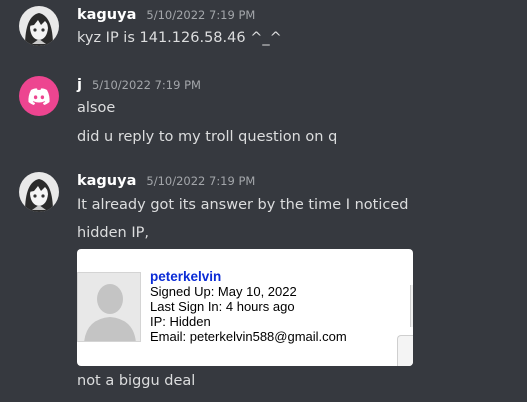 This screenshot has height=402, width=527. Describe the element at coordinates (405, 350) in the screenshot. I see `screenshot-corner` at that location.